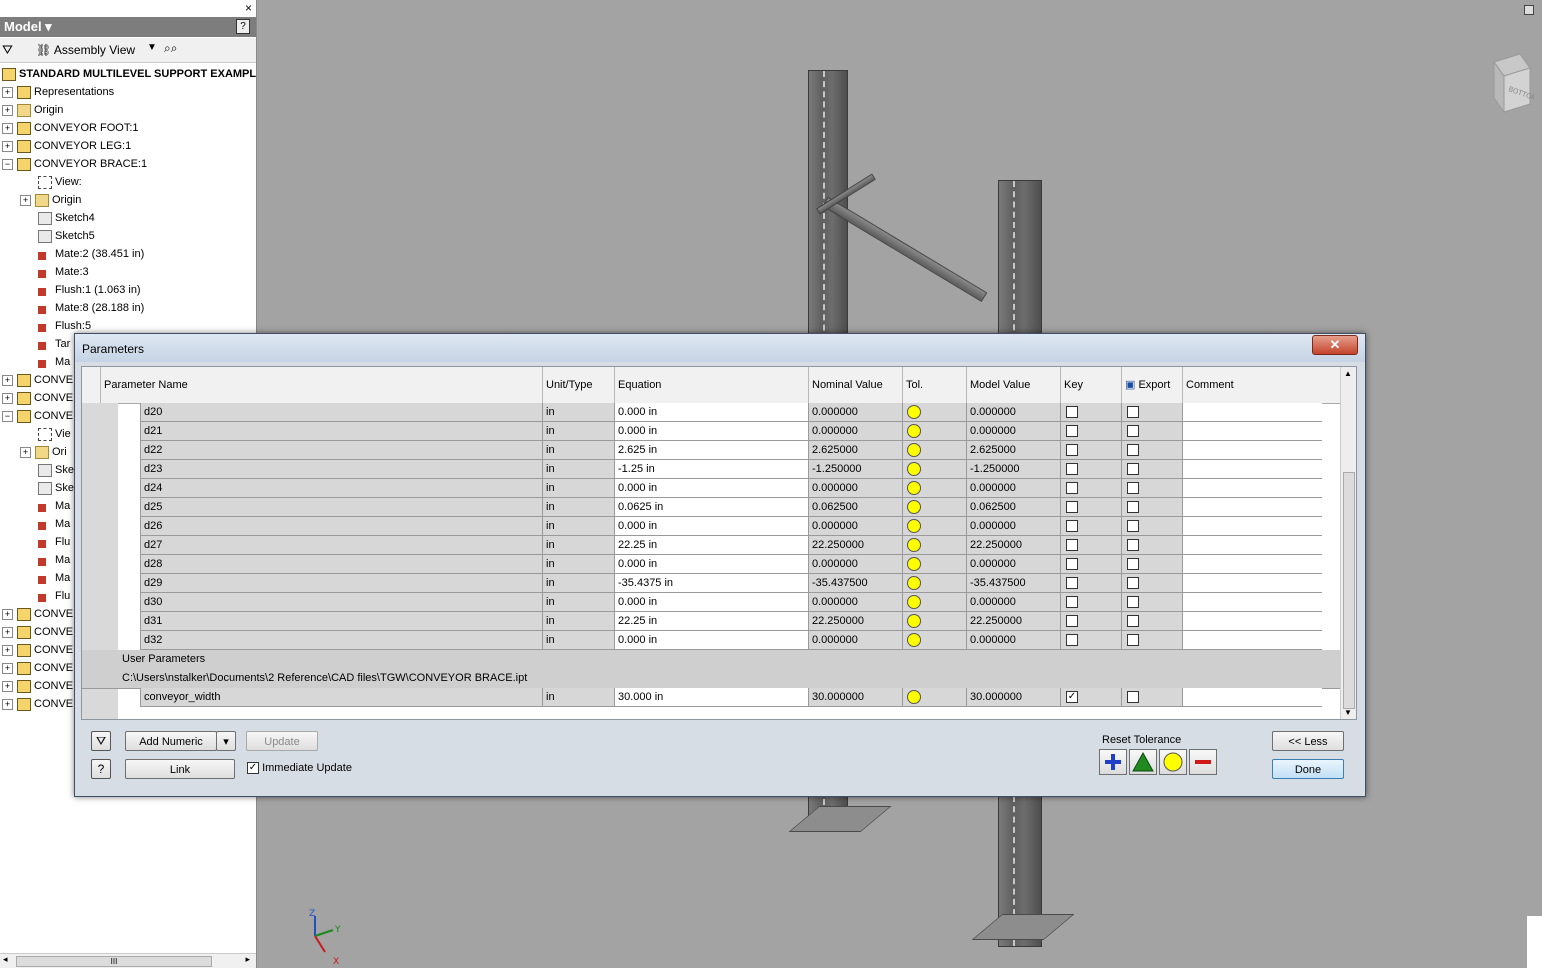  I want to click on col-unit-type: Unit/Type, so click(578, 385).